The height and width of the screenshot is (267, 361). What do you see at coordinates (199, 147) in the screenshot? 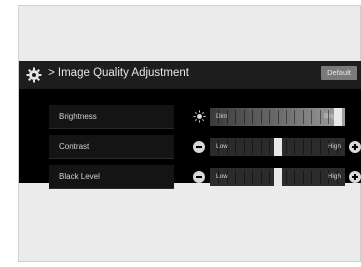
I see `contrast-decrease-button` at bounding box center [199, 147].